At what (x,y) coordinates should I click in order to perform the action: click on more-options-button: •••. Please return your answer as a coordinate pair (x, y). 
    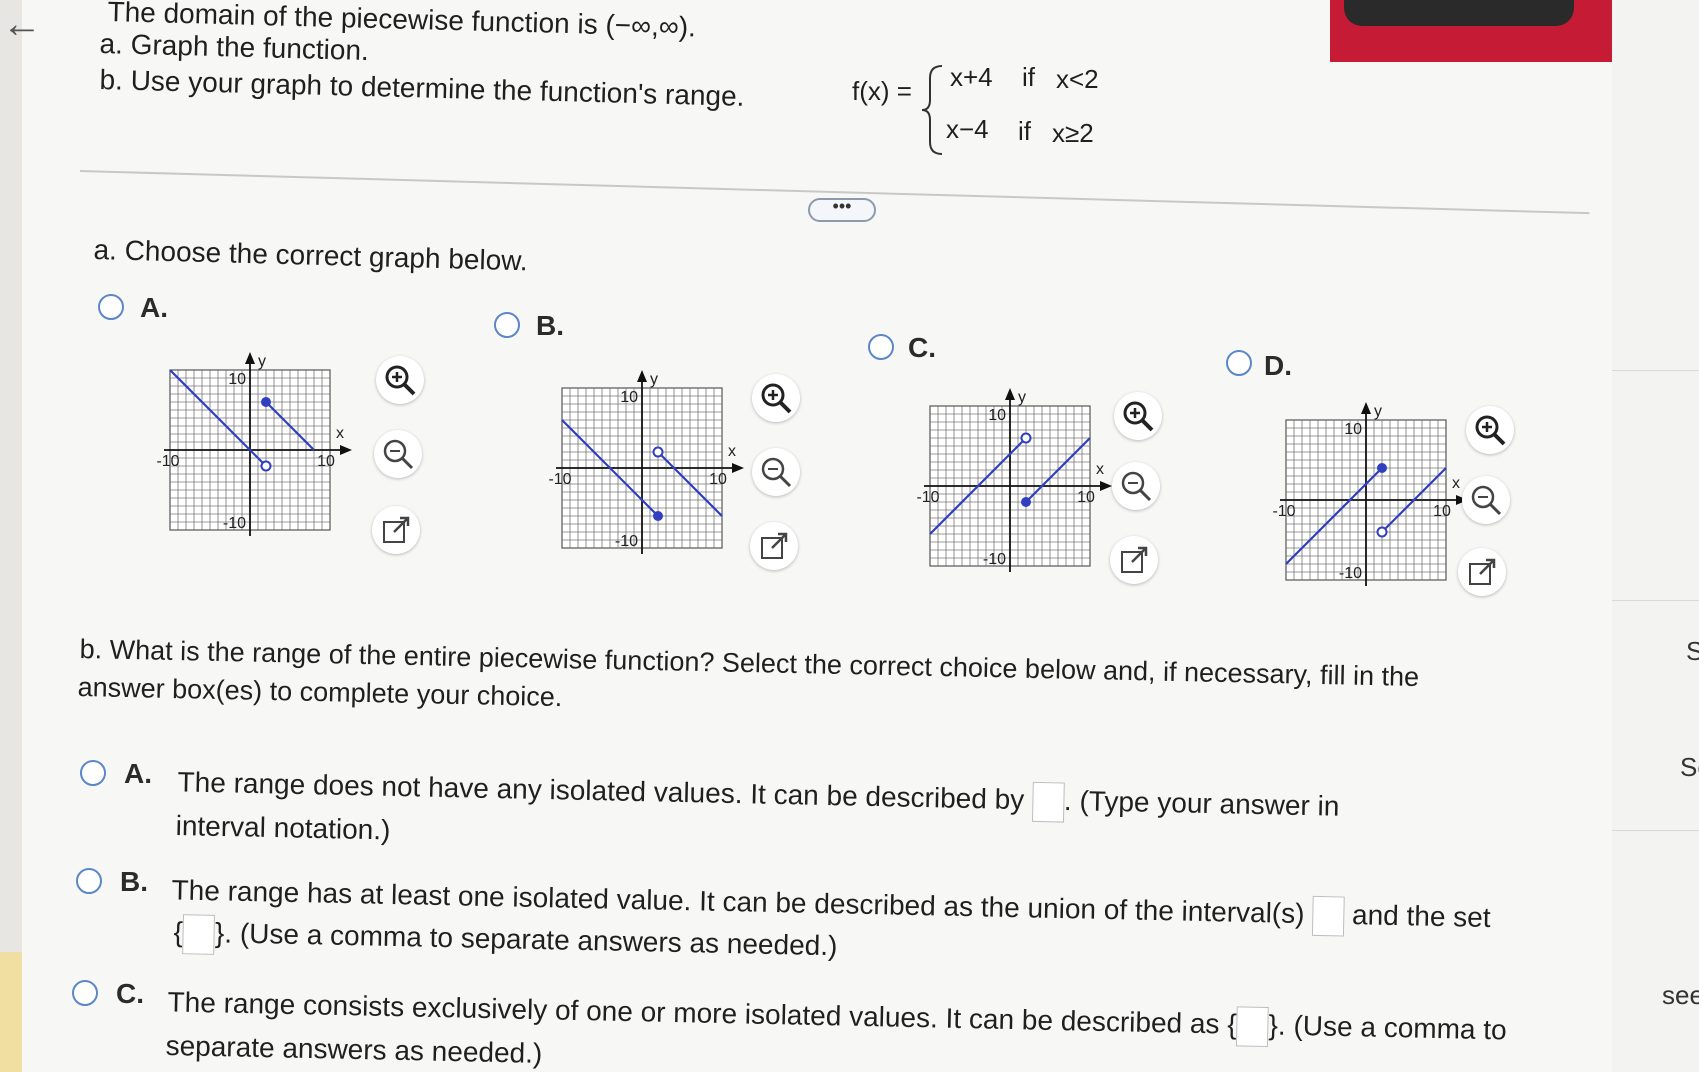
    Looking at the image, I should click on (842, 209).